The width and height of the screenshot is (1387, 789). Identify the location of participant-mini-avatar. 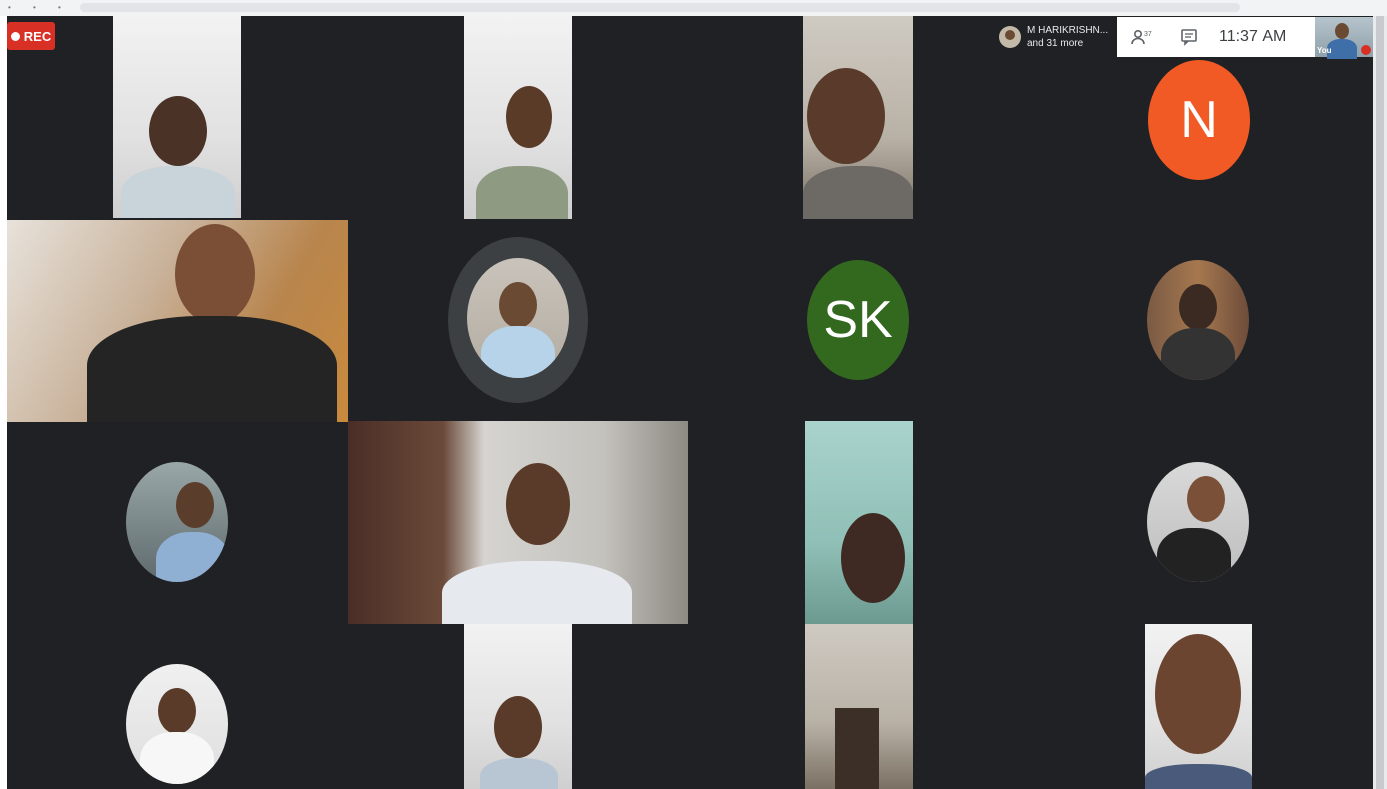
(1010, 37).